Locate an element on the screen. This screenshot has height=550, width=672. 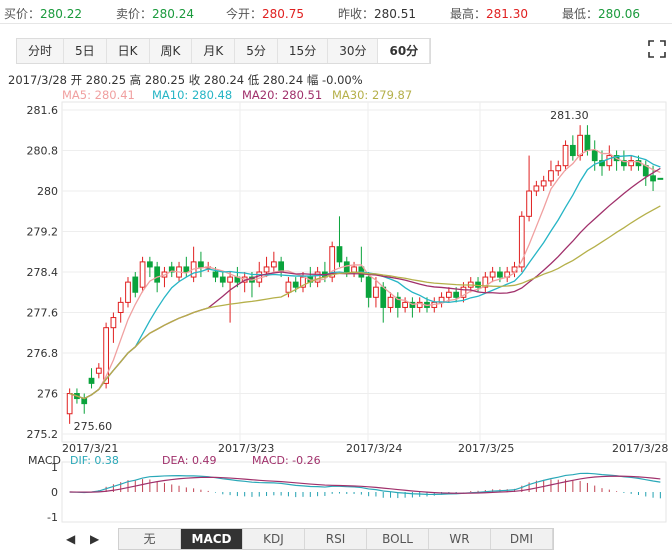
x-tick-label: 2017/3/23 is located at coordinates (246, 448).